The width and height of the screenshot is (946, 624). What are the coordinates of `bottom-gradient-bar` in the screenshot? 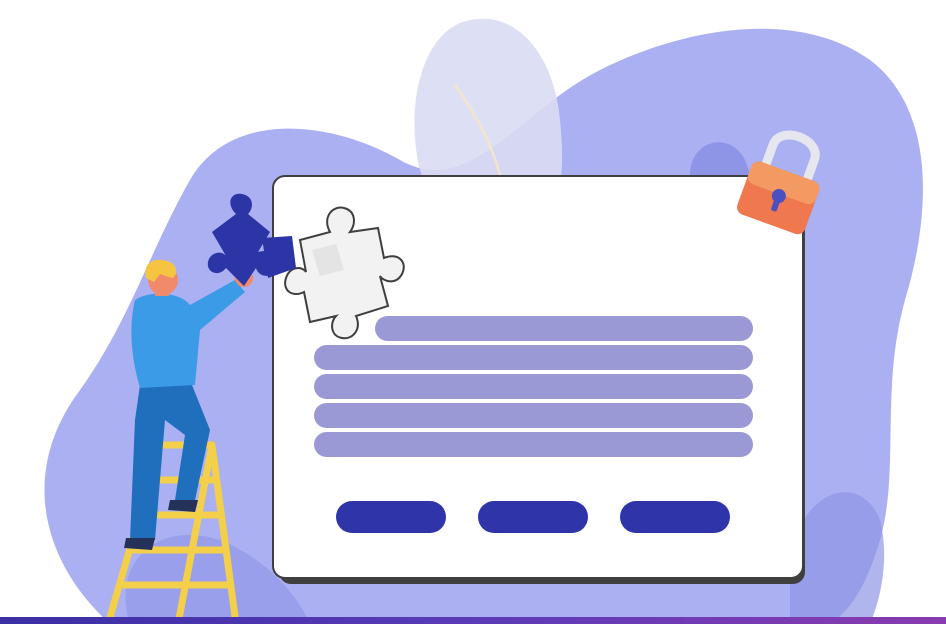 It's located at (473, 620).